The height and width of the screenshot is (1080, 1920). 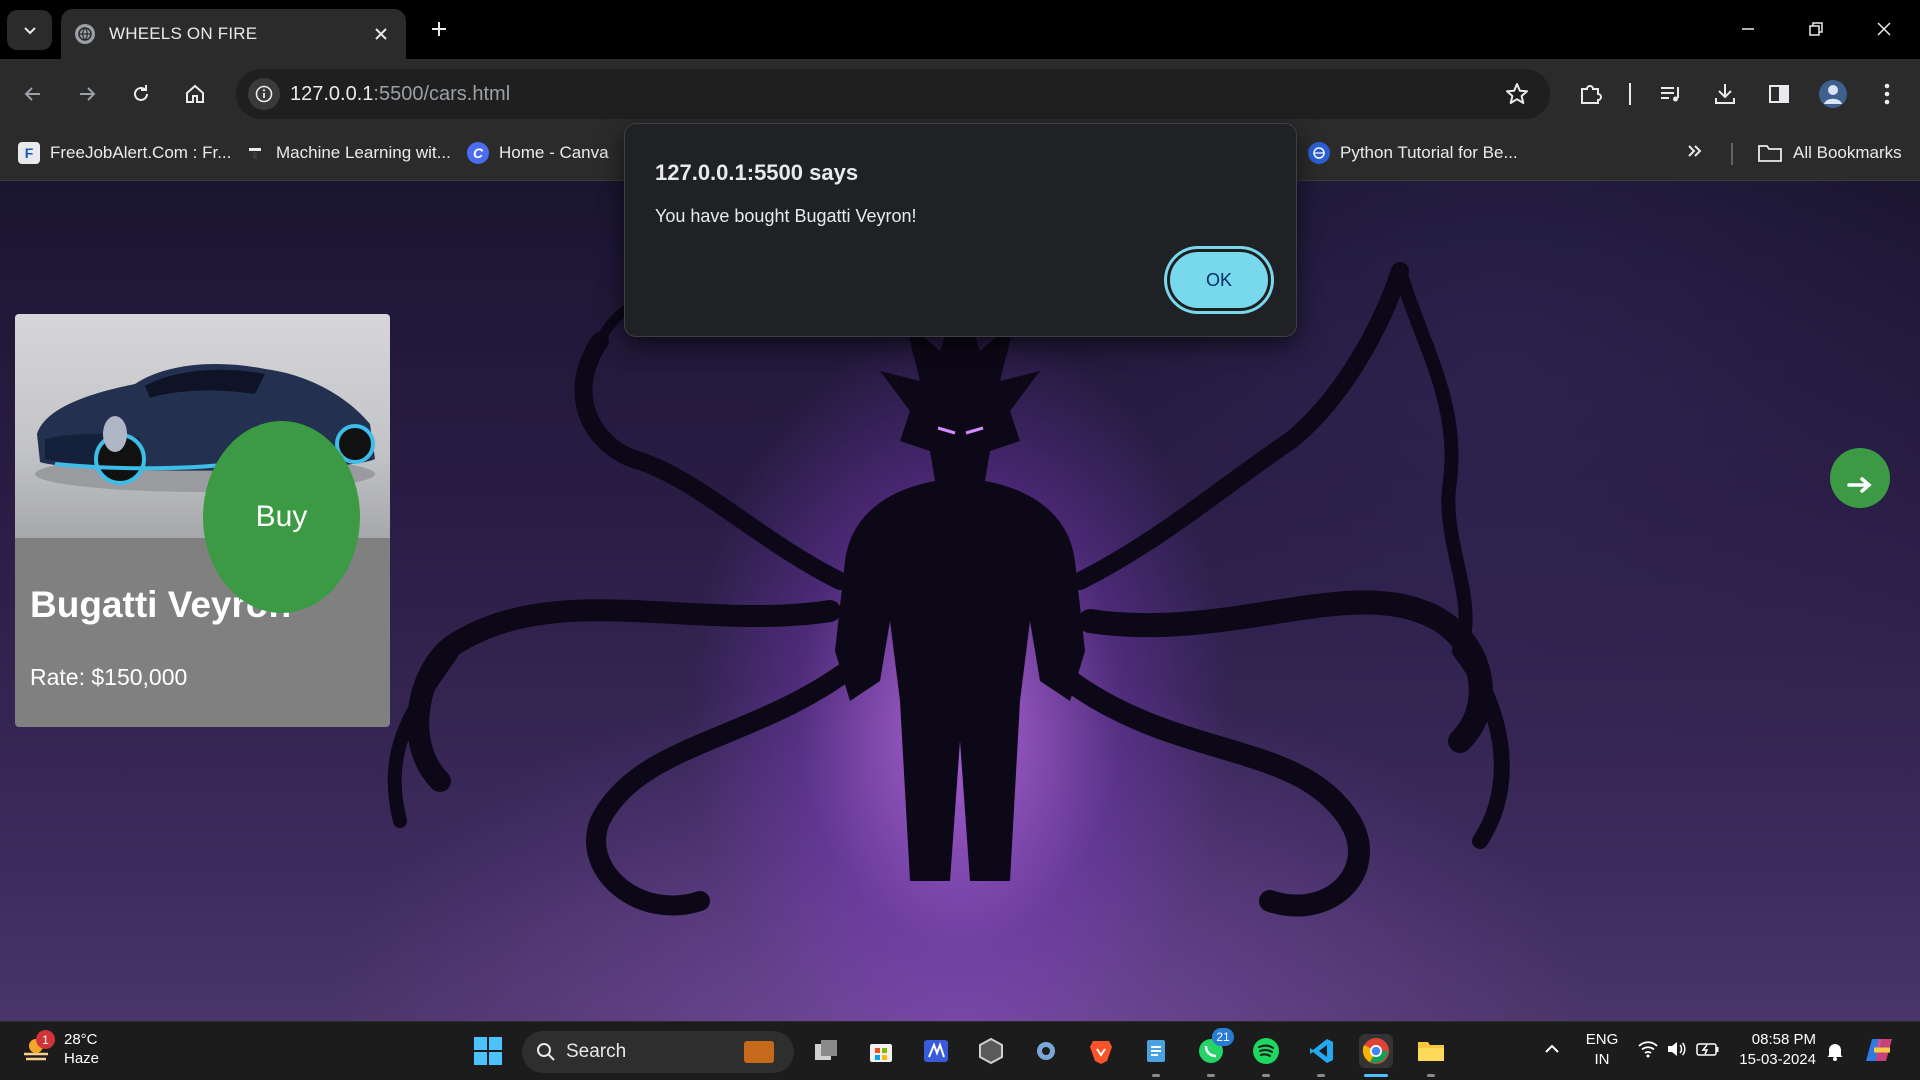 I want to click on freejobalert-icon: F, so click(x=29, y=153).